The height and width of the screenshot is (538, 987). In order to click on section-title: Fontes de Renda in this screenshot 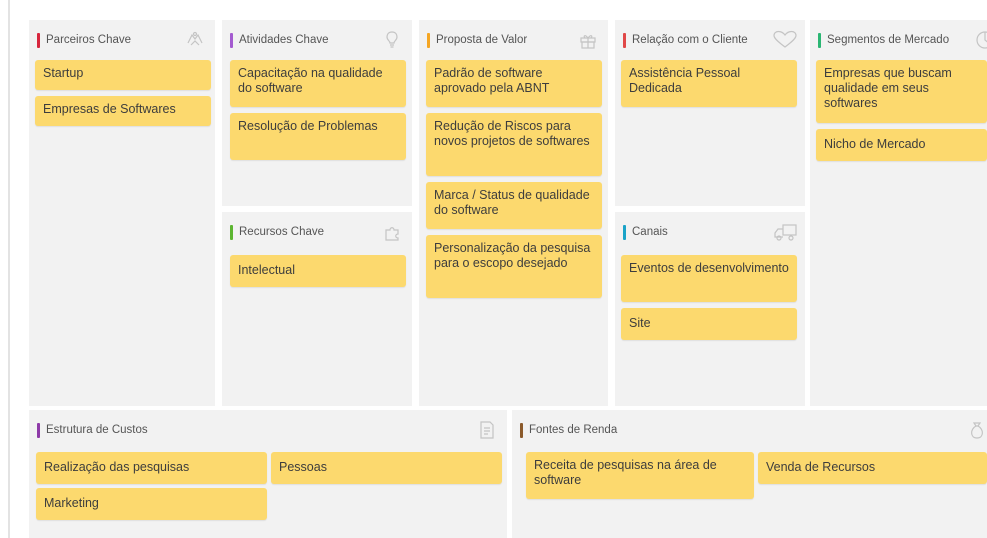, I will do `click(573, 430)`.